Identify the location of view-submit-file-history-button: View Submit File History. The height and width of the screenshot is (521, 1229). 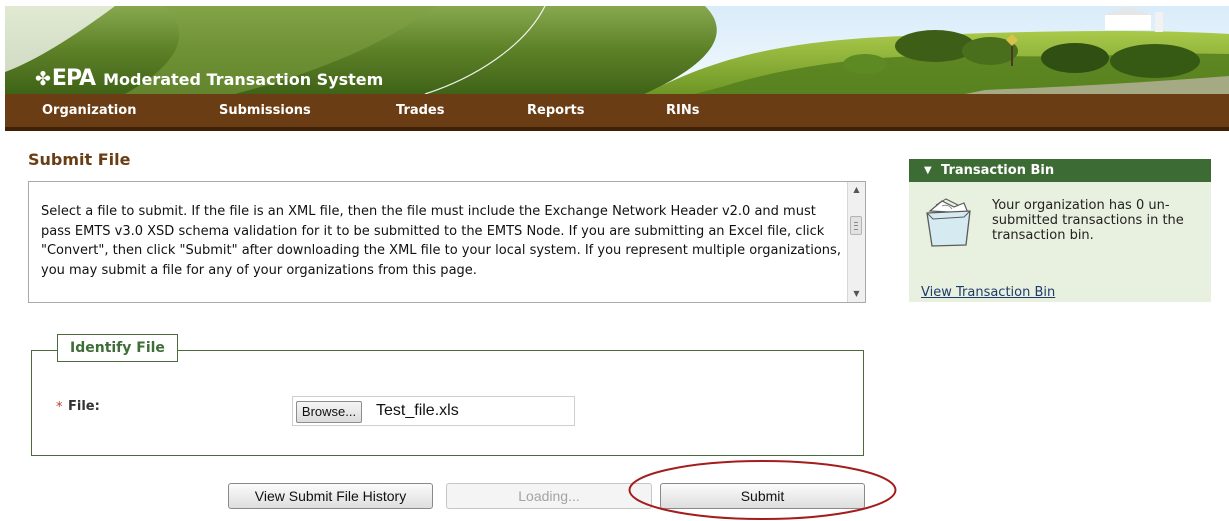
(330, 496).